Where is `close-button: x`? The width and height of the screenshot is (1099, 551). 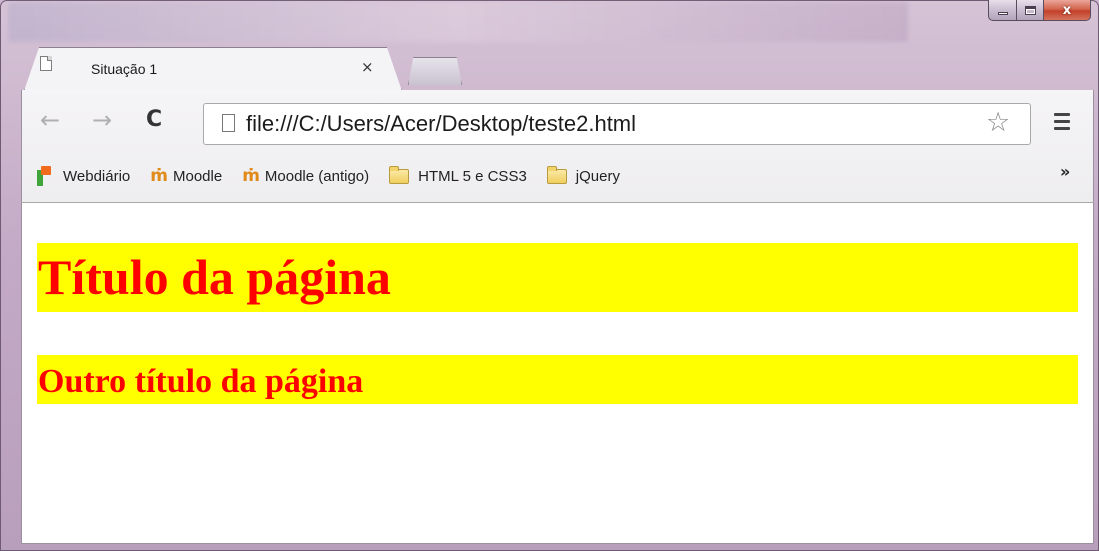 close-button: x is located at coordinates (1067, 10).